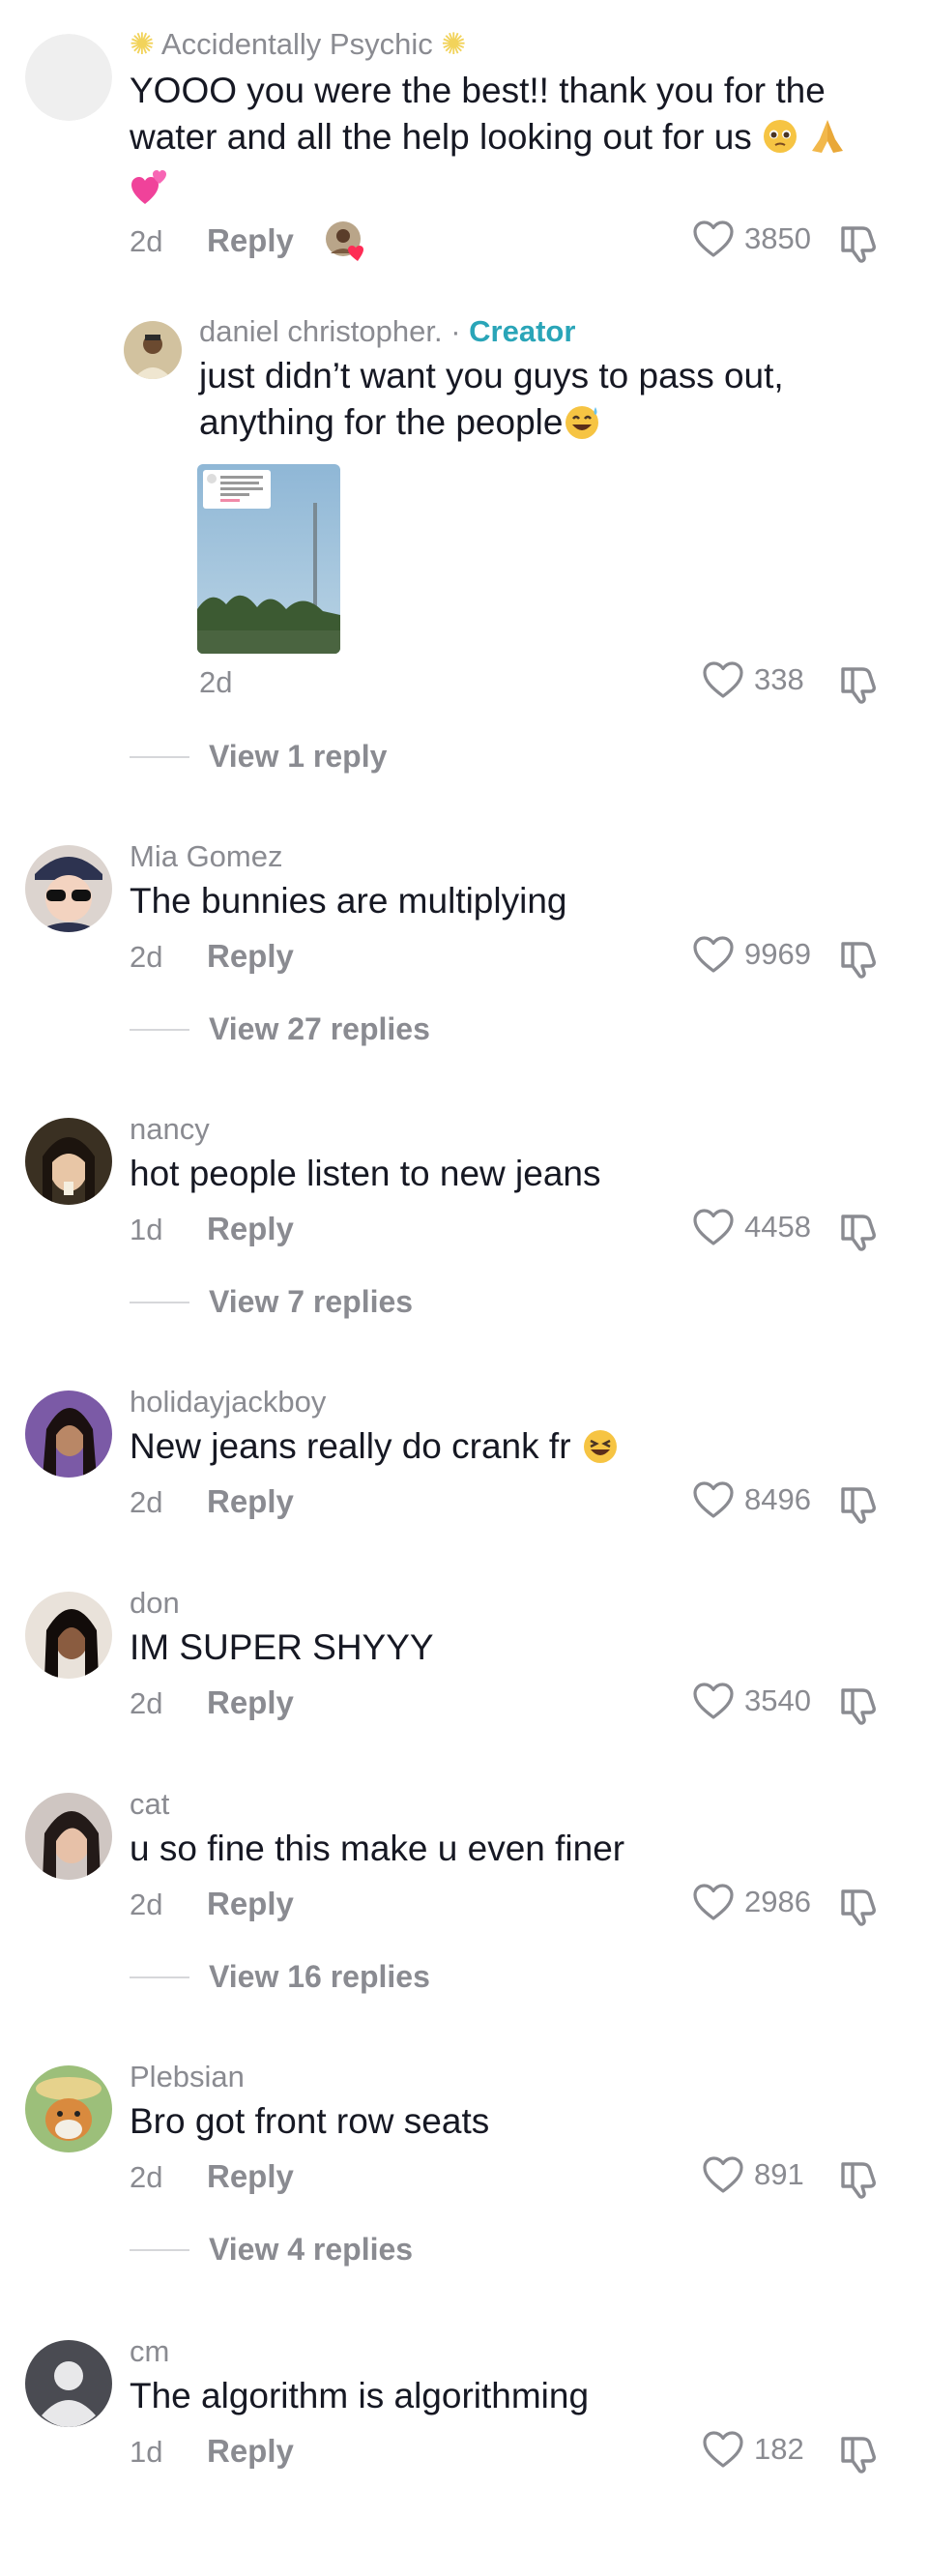  I want to click on comment-text: Bro got front row seats, so click(310, 2121).